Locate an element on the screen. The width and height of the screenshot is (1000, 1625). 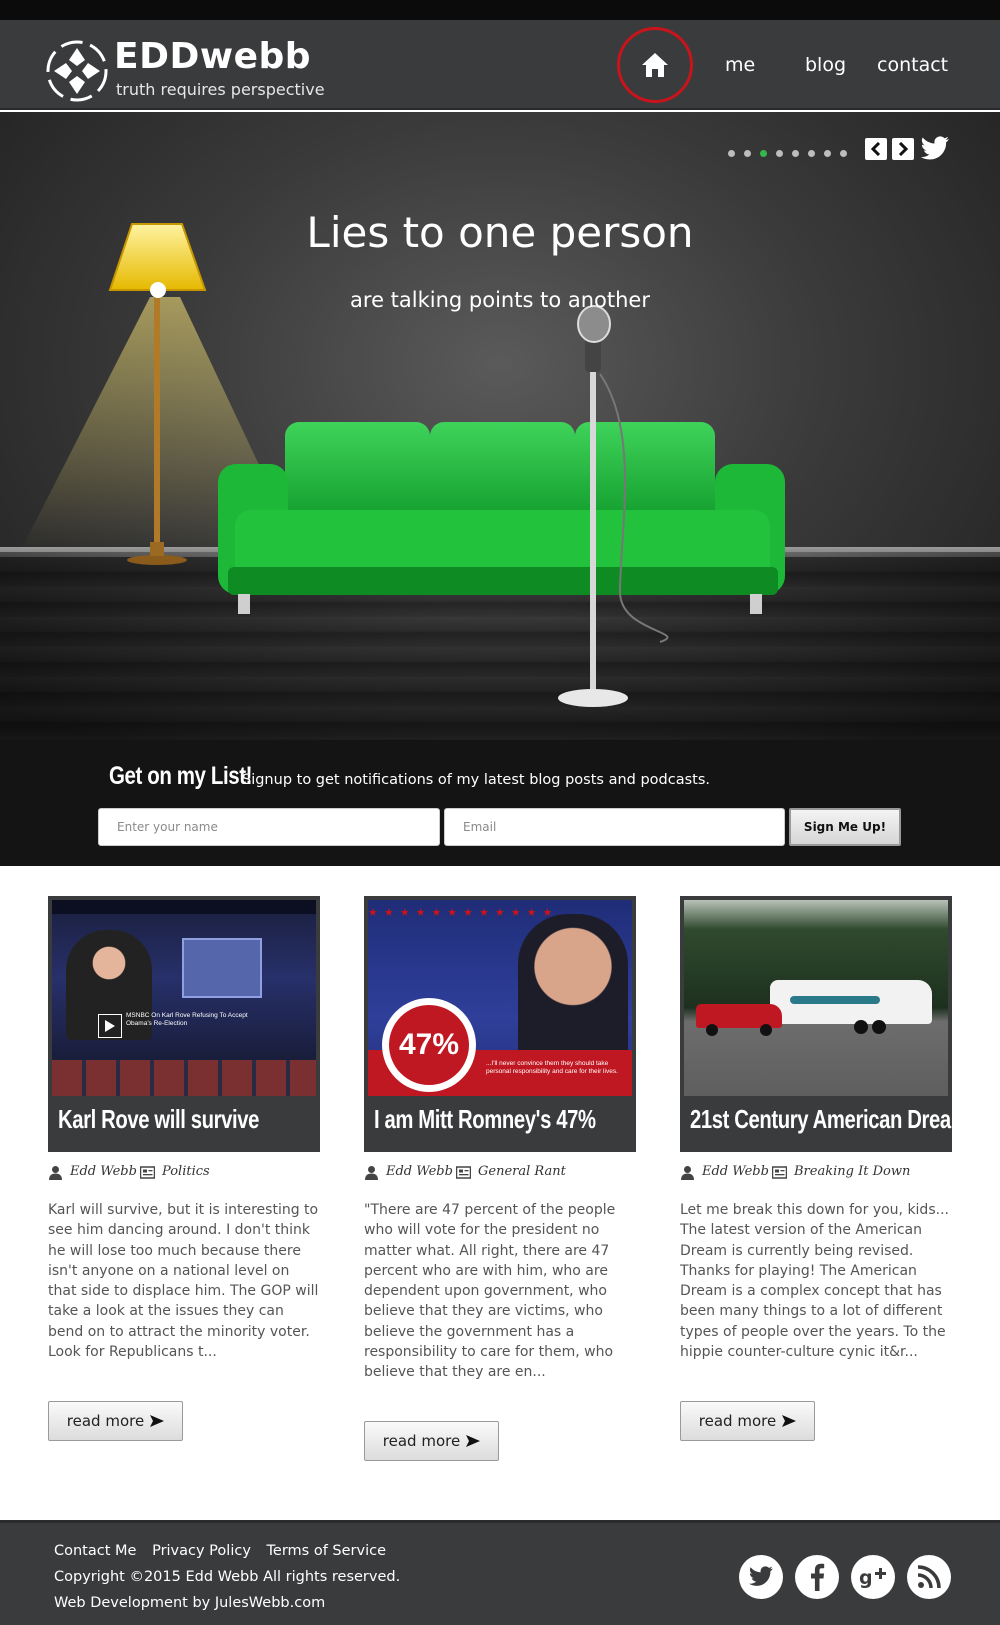
home-icon is located at coordinates (655, 65).